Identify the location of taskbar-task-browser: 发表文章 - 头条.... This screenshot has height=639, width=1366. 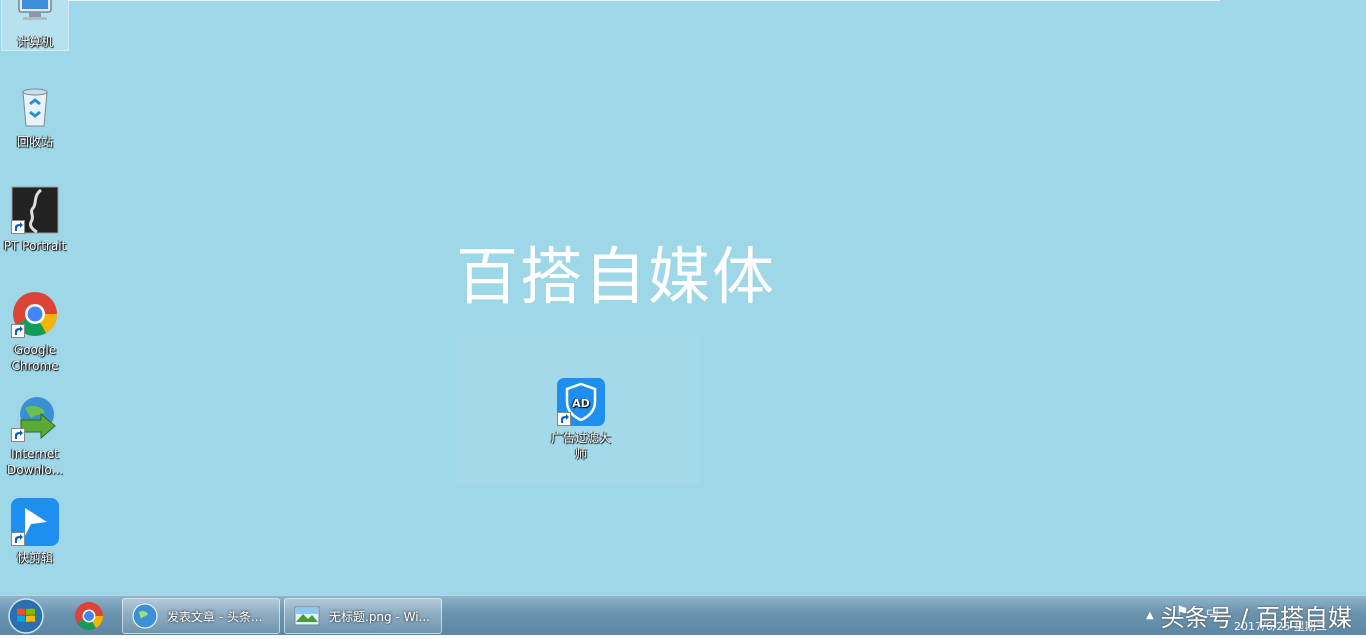
(201, 616).